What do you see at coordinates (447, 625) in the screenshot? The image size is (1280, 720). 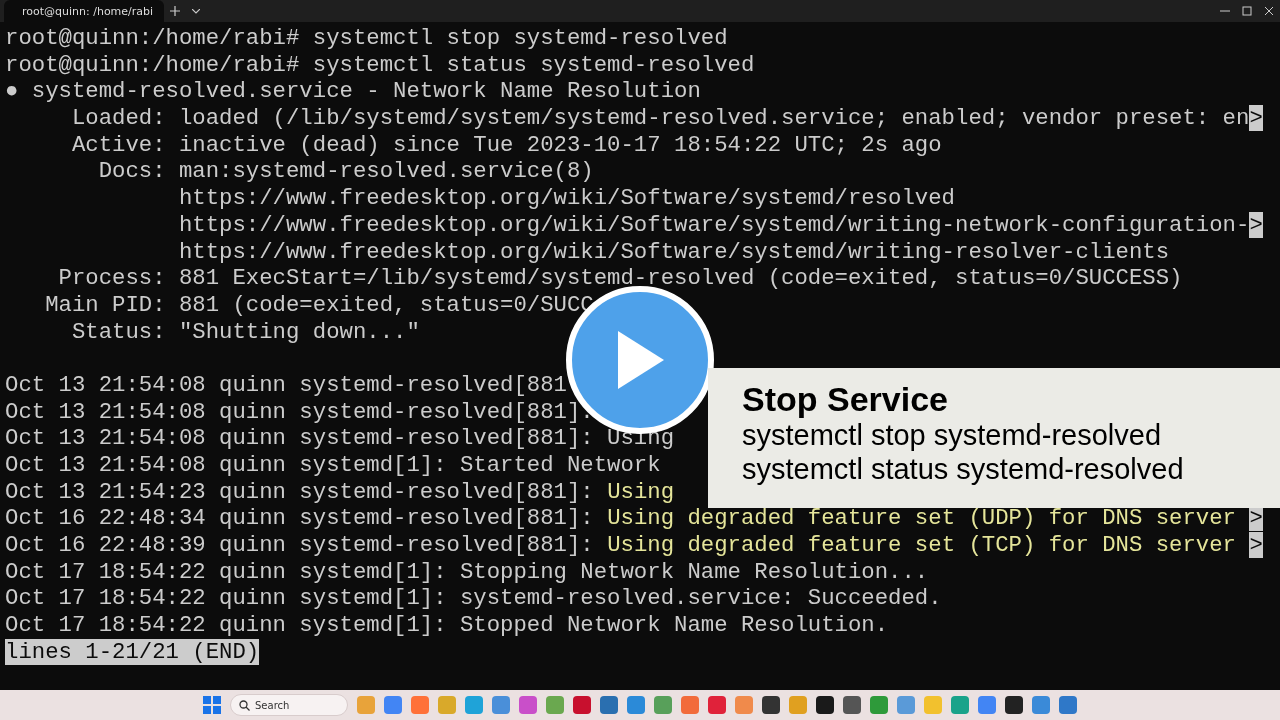 I see `terminal-text: Oct 17 18:54:22 quinn systemd[1]: Stopped Network Name Resolution.` at bounding box center [447, 625].